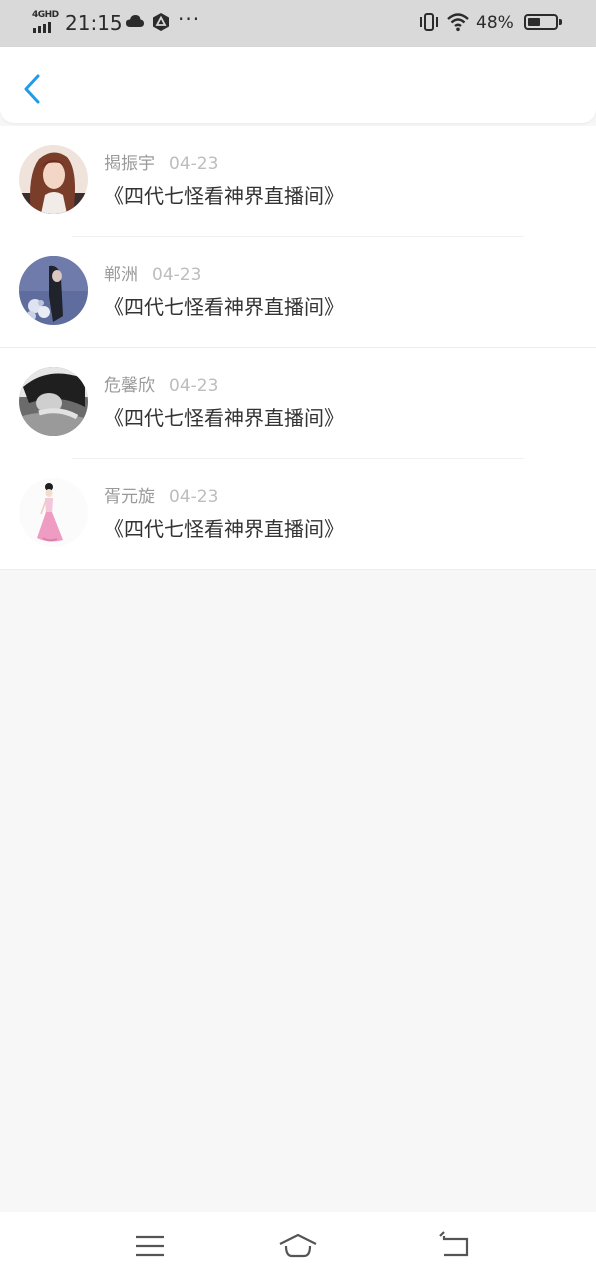 Image resolution: width=596 pixels, height=1280 pixels. I want to click on back-button, so click(33, 89).